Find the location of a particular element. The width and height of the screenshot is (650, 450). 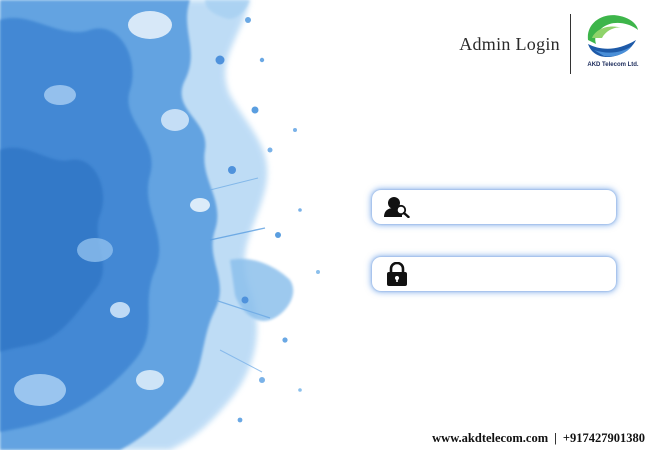

footer-contact: www.akdtelecom.com | +917427901380 is located at coordinates (538, 438).